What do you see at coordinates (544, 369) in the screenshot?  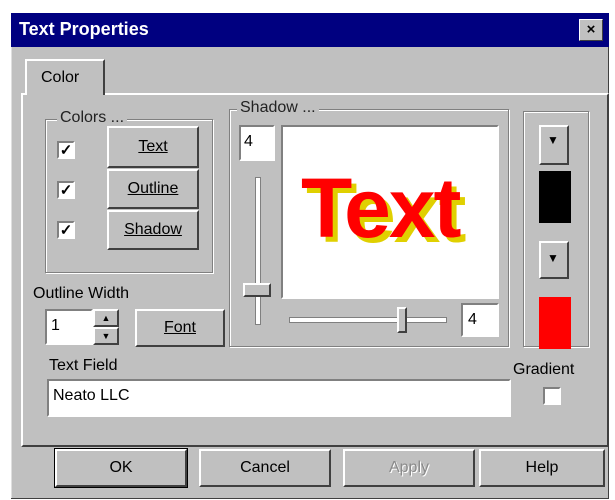 I see `gradient-label: Gradient` at bounding box center [544, 369].